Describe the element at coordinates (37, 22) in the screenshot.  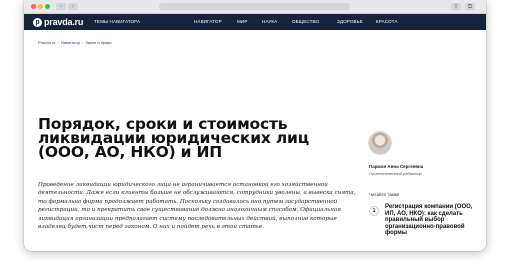
I see `logo-icon: p` at that location.